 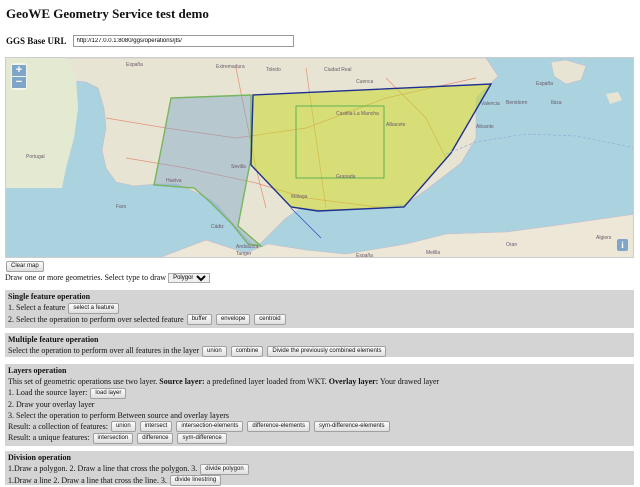 I want to click on page-title: GeoWE Geometry Service test demo, so click(x=107, y=13).